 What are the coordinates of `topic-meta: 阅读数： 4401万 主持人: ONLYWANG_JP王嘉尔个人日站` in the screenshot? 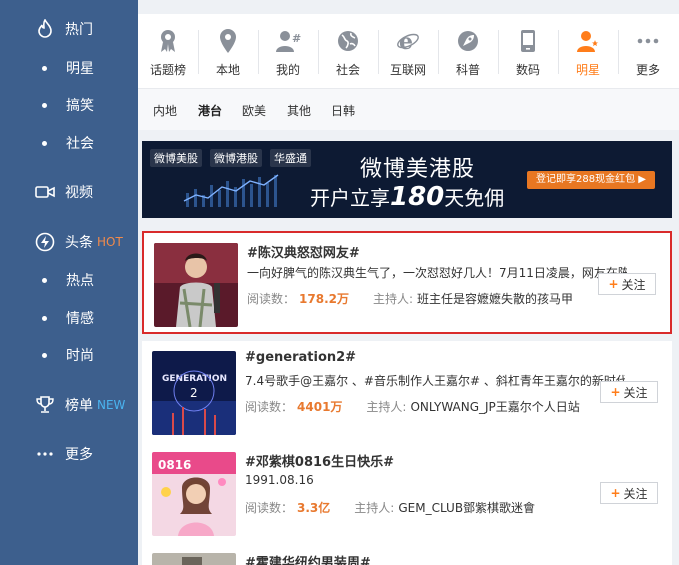 It's located at (412, 406).